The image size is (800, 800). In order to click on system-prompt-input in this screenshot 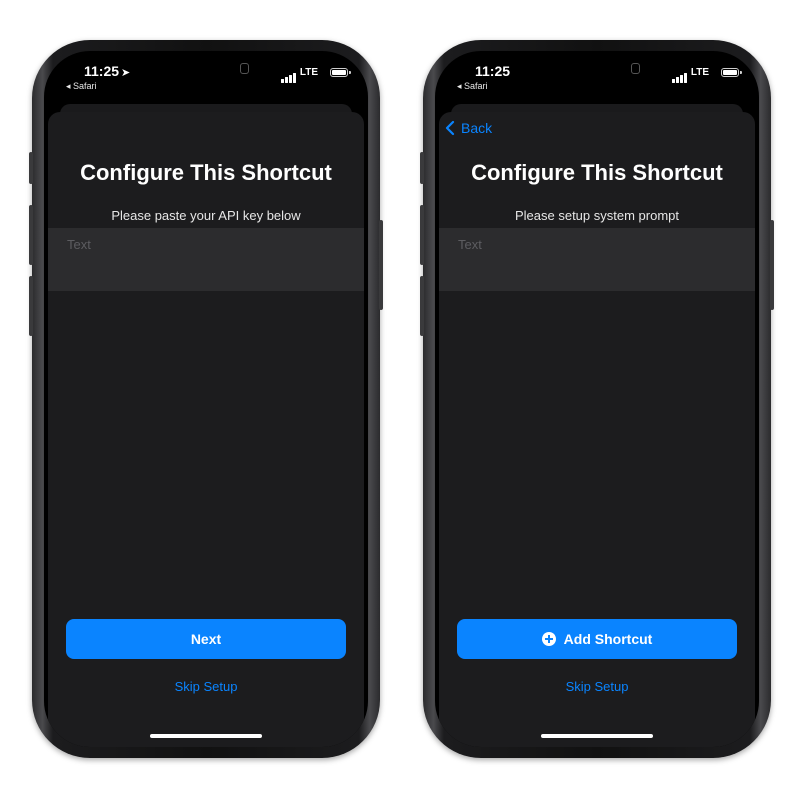, I will do `click(598, 244)`.